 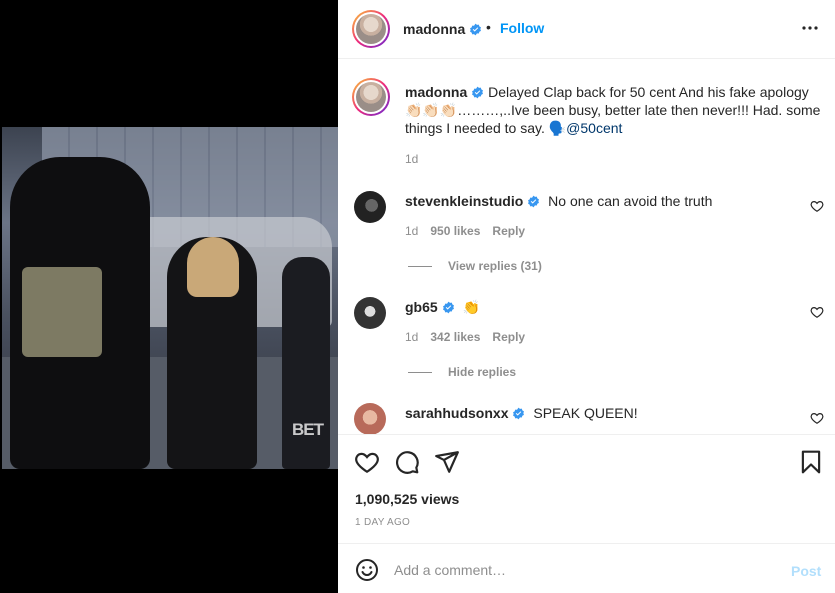 I want to click on comment-body: 👏, so click(x=471, y=307).